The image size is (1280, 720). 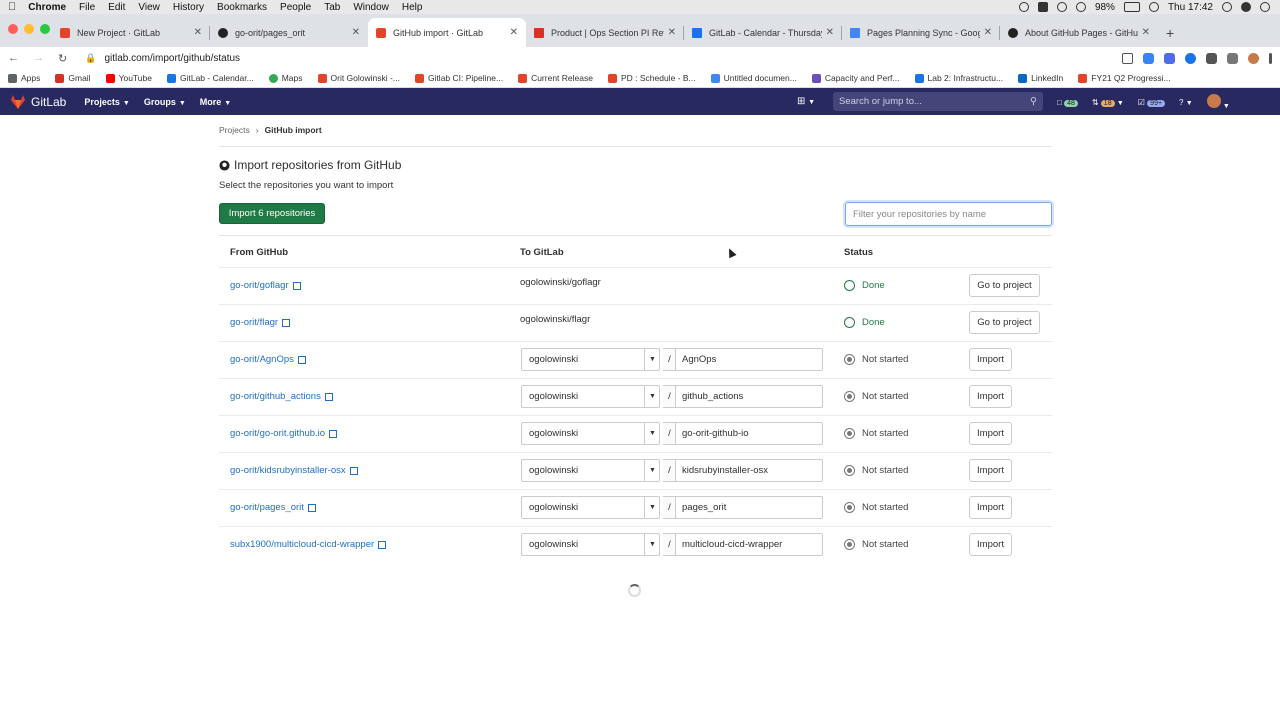 I want to click on menu-tab: Tab, so click(x=332, y=7).